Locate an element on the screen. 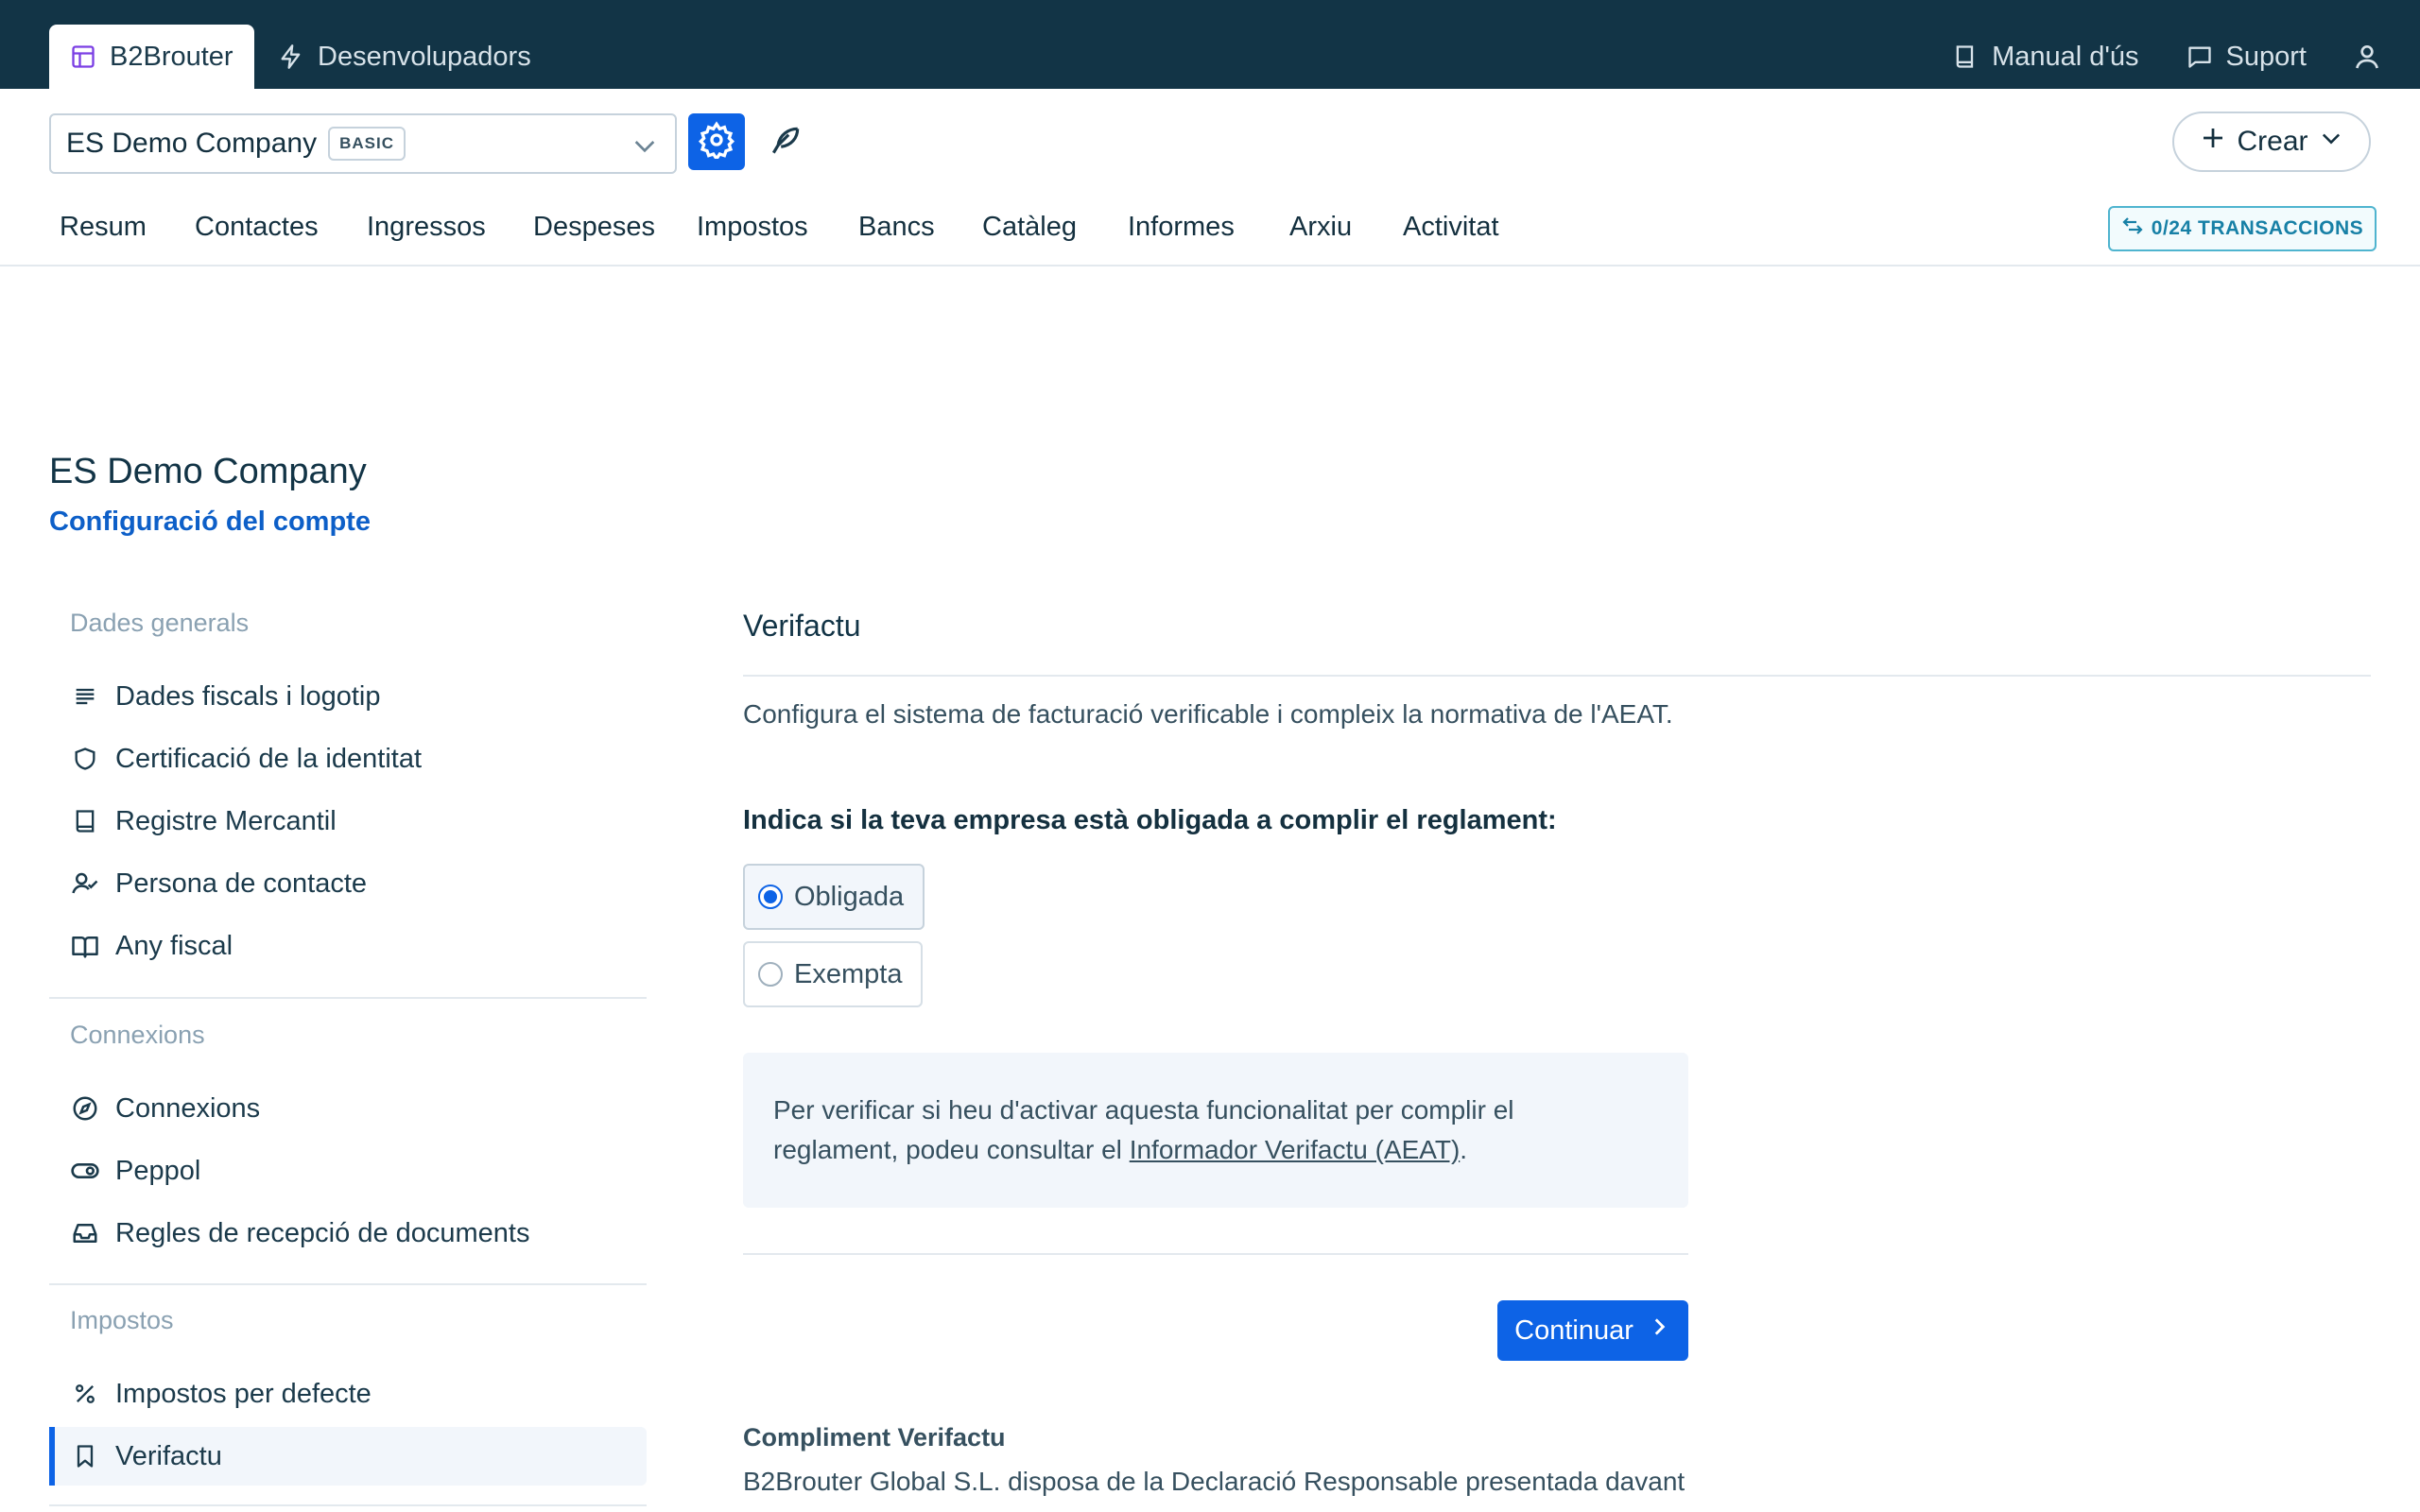 This screenshot has height=1512, width=2420. plus-icon is located at coordinates (2213, 142).